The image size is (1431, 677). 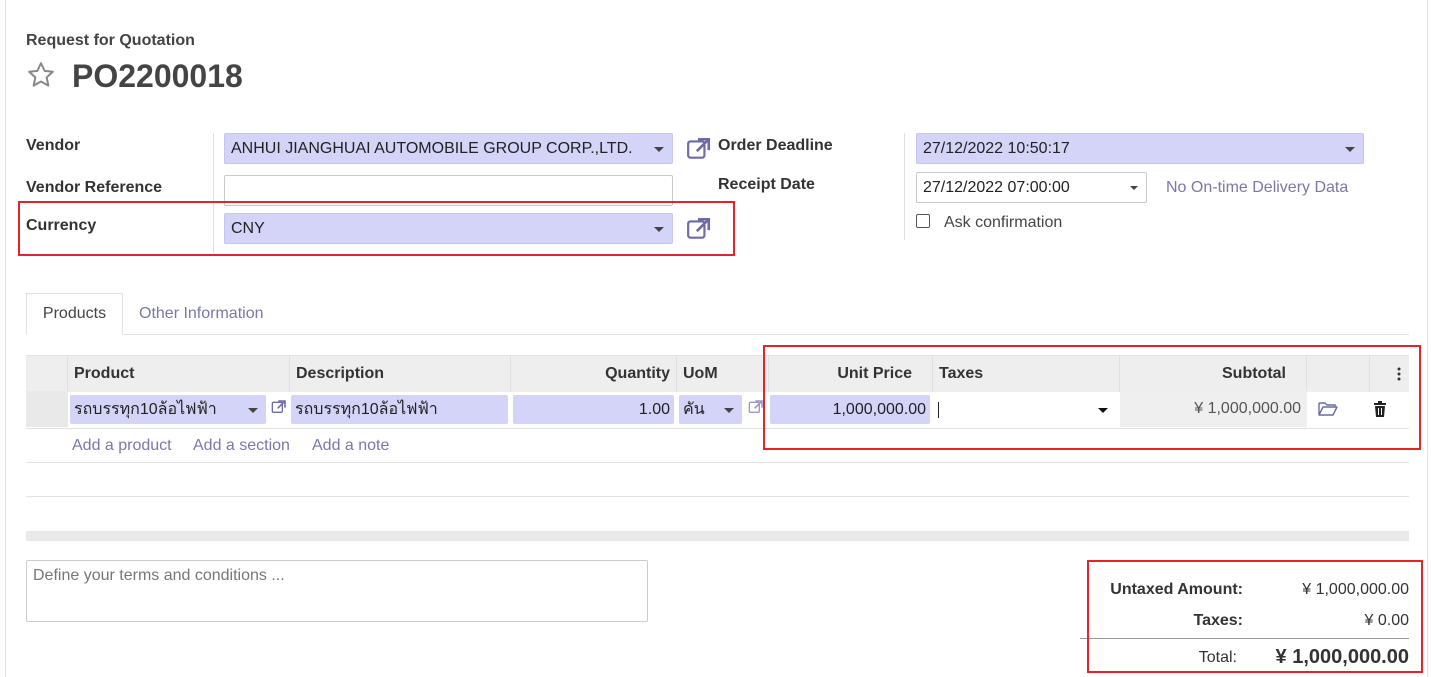 I want to click on column-uom-label: UoM, so click(x=700, y=373).